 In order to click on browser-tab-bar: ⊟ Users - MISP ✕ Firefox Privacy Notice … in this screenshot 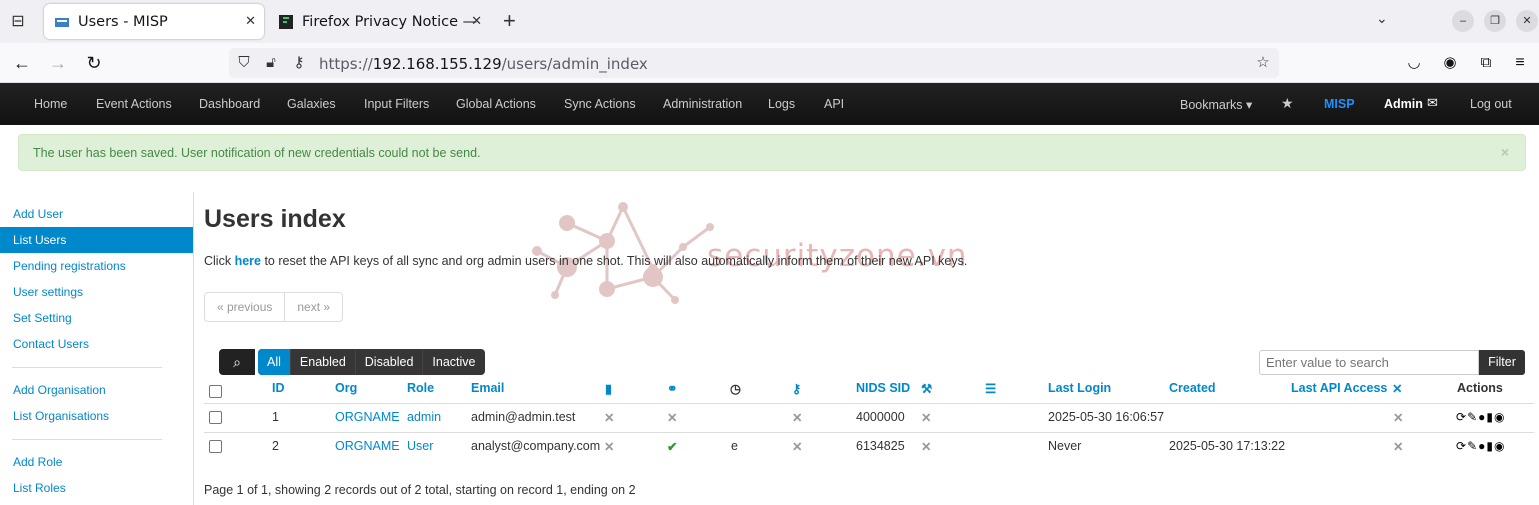, I will do `click(769, 21)`.